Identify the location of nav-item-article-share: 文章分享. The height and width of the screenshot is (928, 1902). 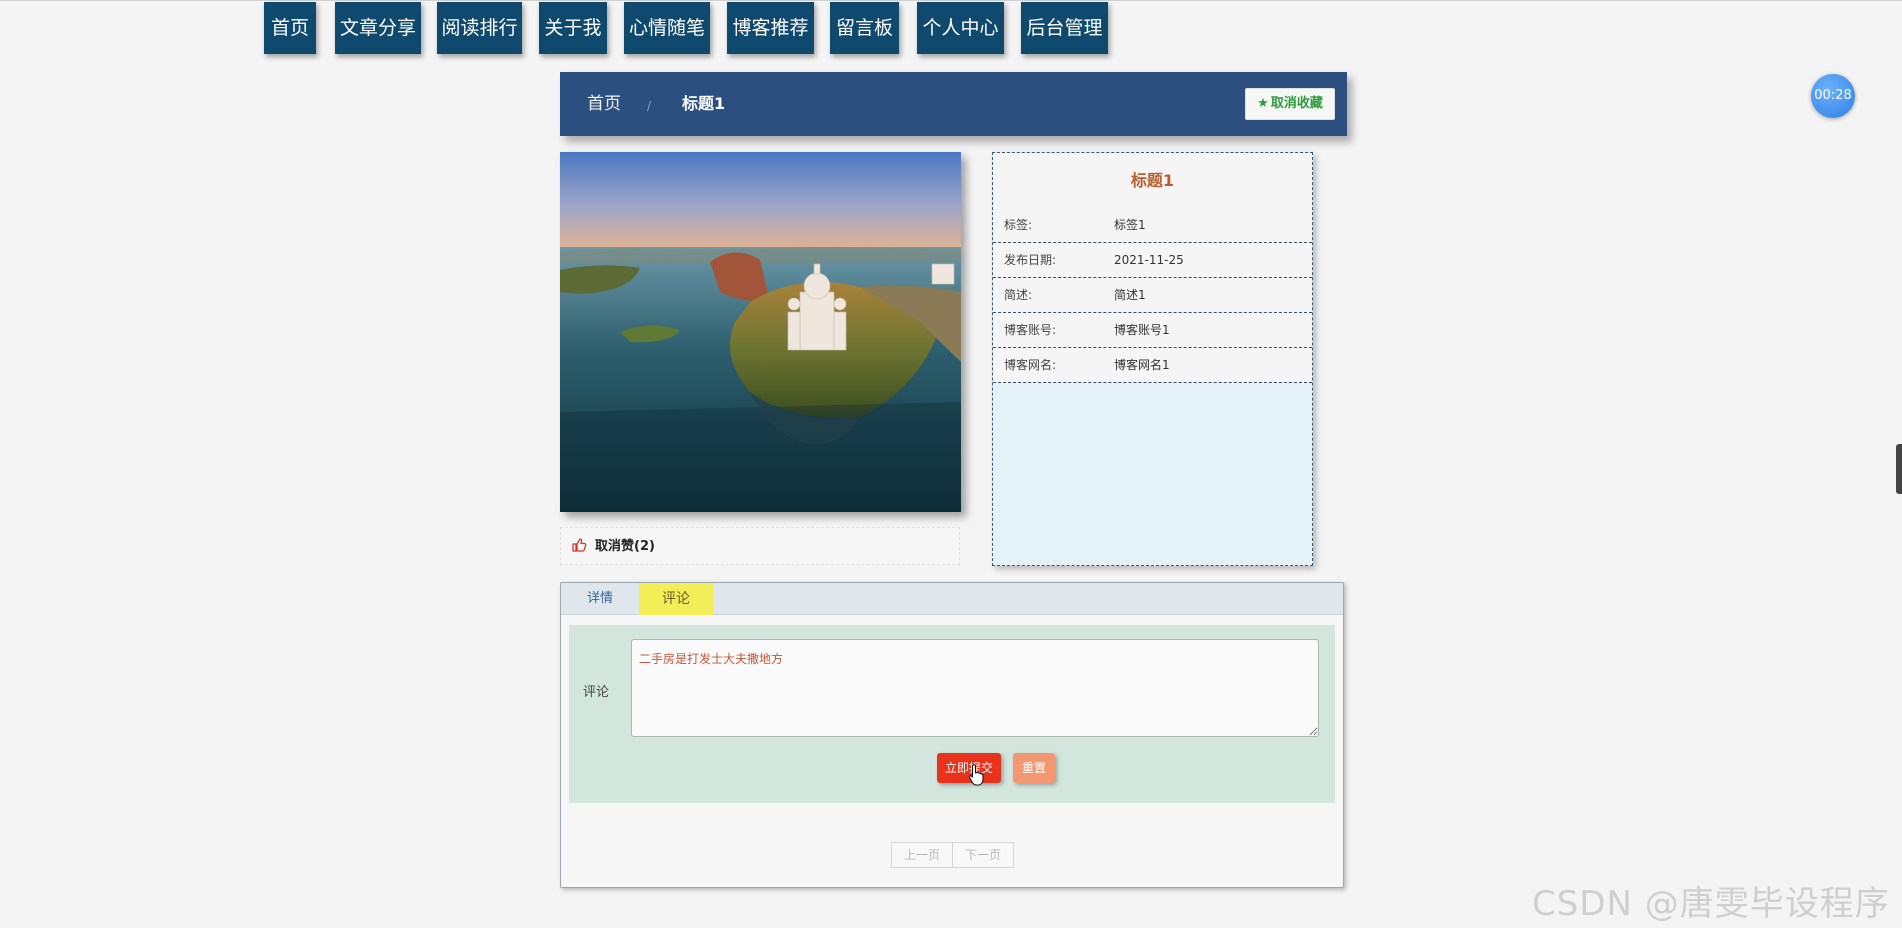
(378, 28).